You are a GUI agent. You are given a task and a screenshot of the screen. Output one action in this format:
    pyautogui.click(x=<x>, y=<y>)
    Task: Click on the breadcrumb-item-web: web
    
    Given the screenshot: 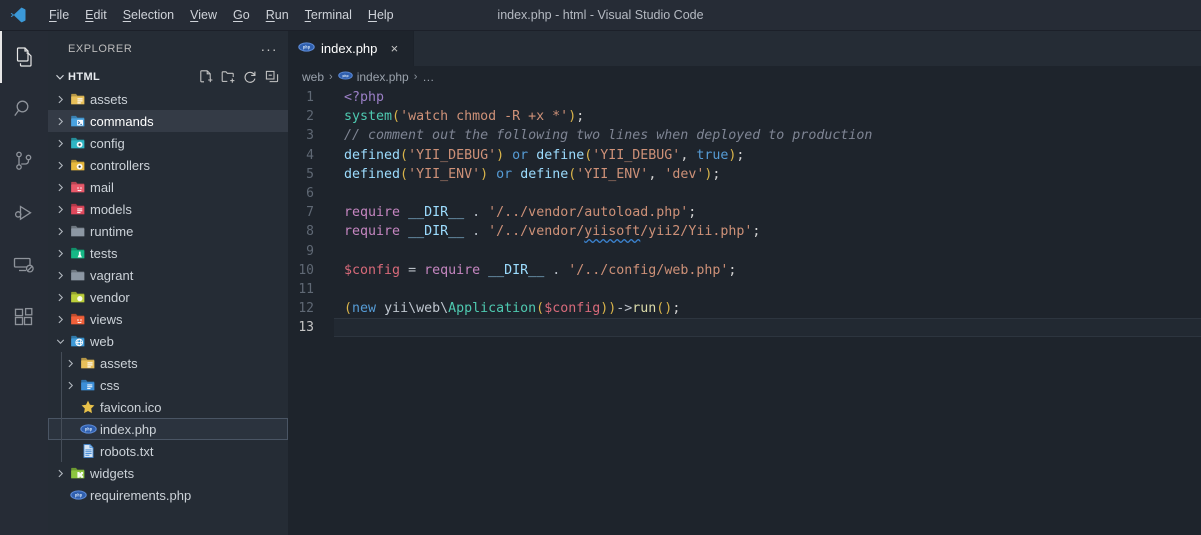 What is the action you would take?
    pyautogui.click(x=313, y=77)
    